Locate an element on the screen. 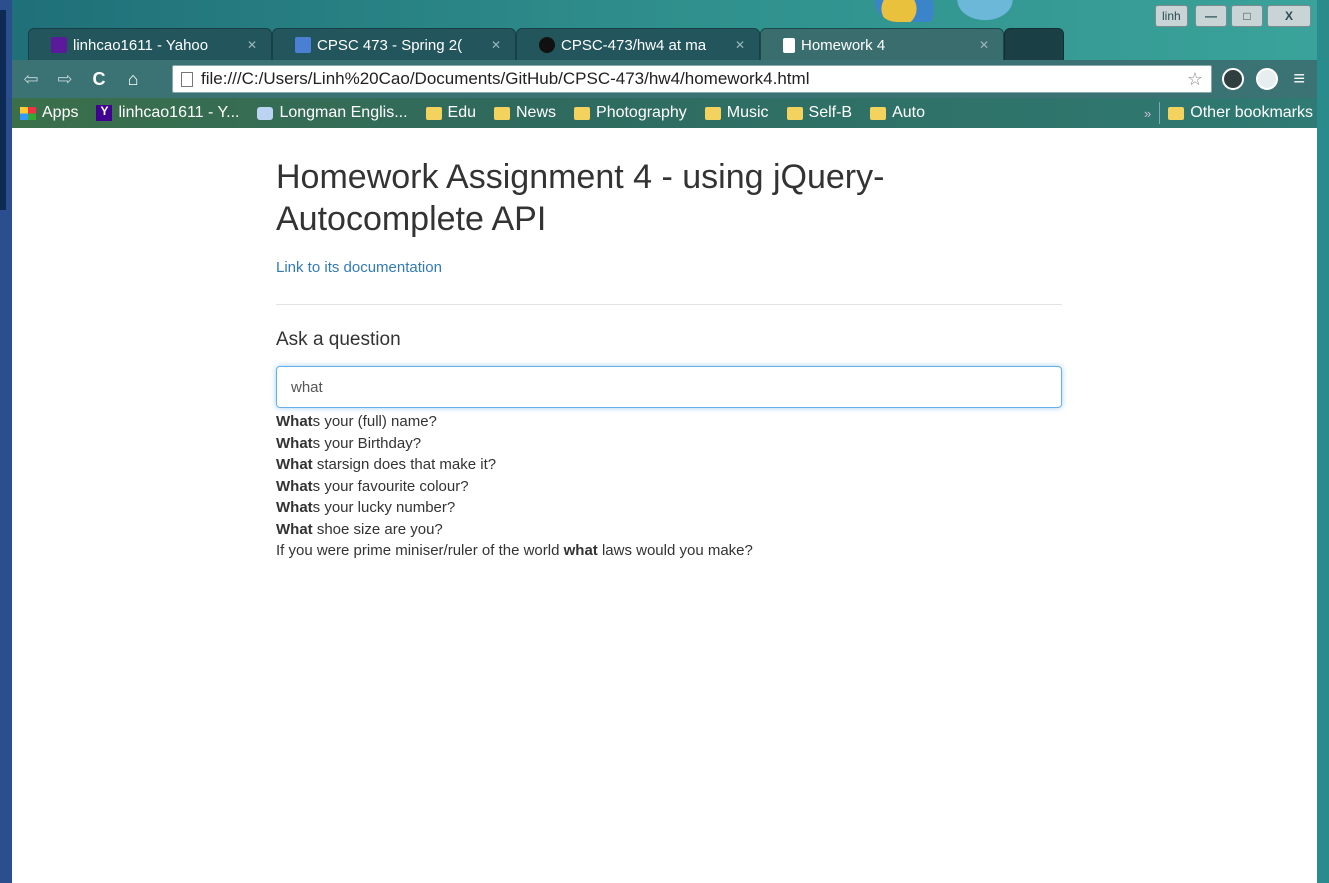 This screenshot has height=883, width=1329. bookmark-folder-music: Music is located at coordinates (736, 113).